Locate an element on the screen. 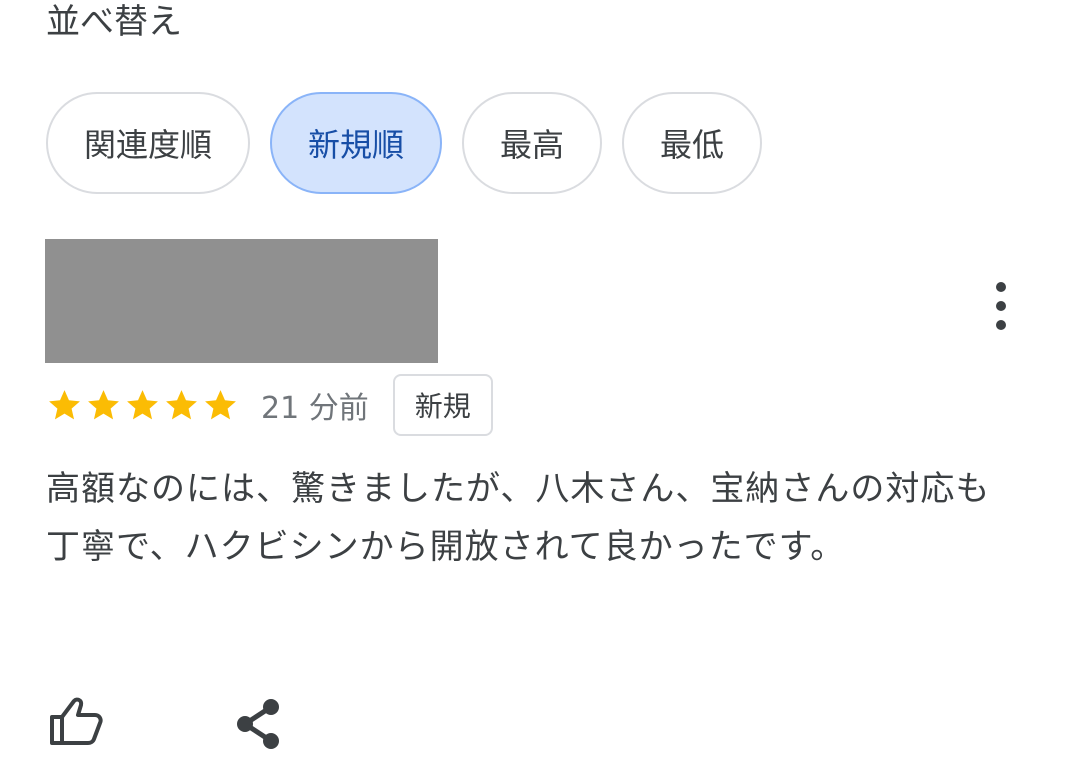  share-icon is located at coordinates (258, 724).